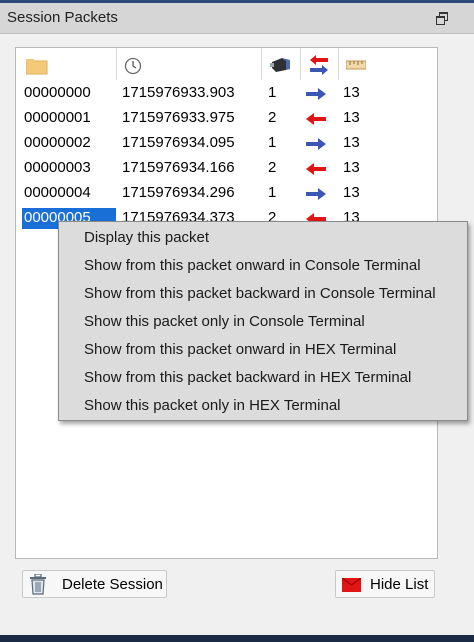 This screenshot has width=474, height=642. Describe the element at coordinates (178, 117) in the screenshot. I see `packet-time: 1715976933.975` at that location.